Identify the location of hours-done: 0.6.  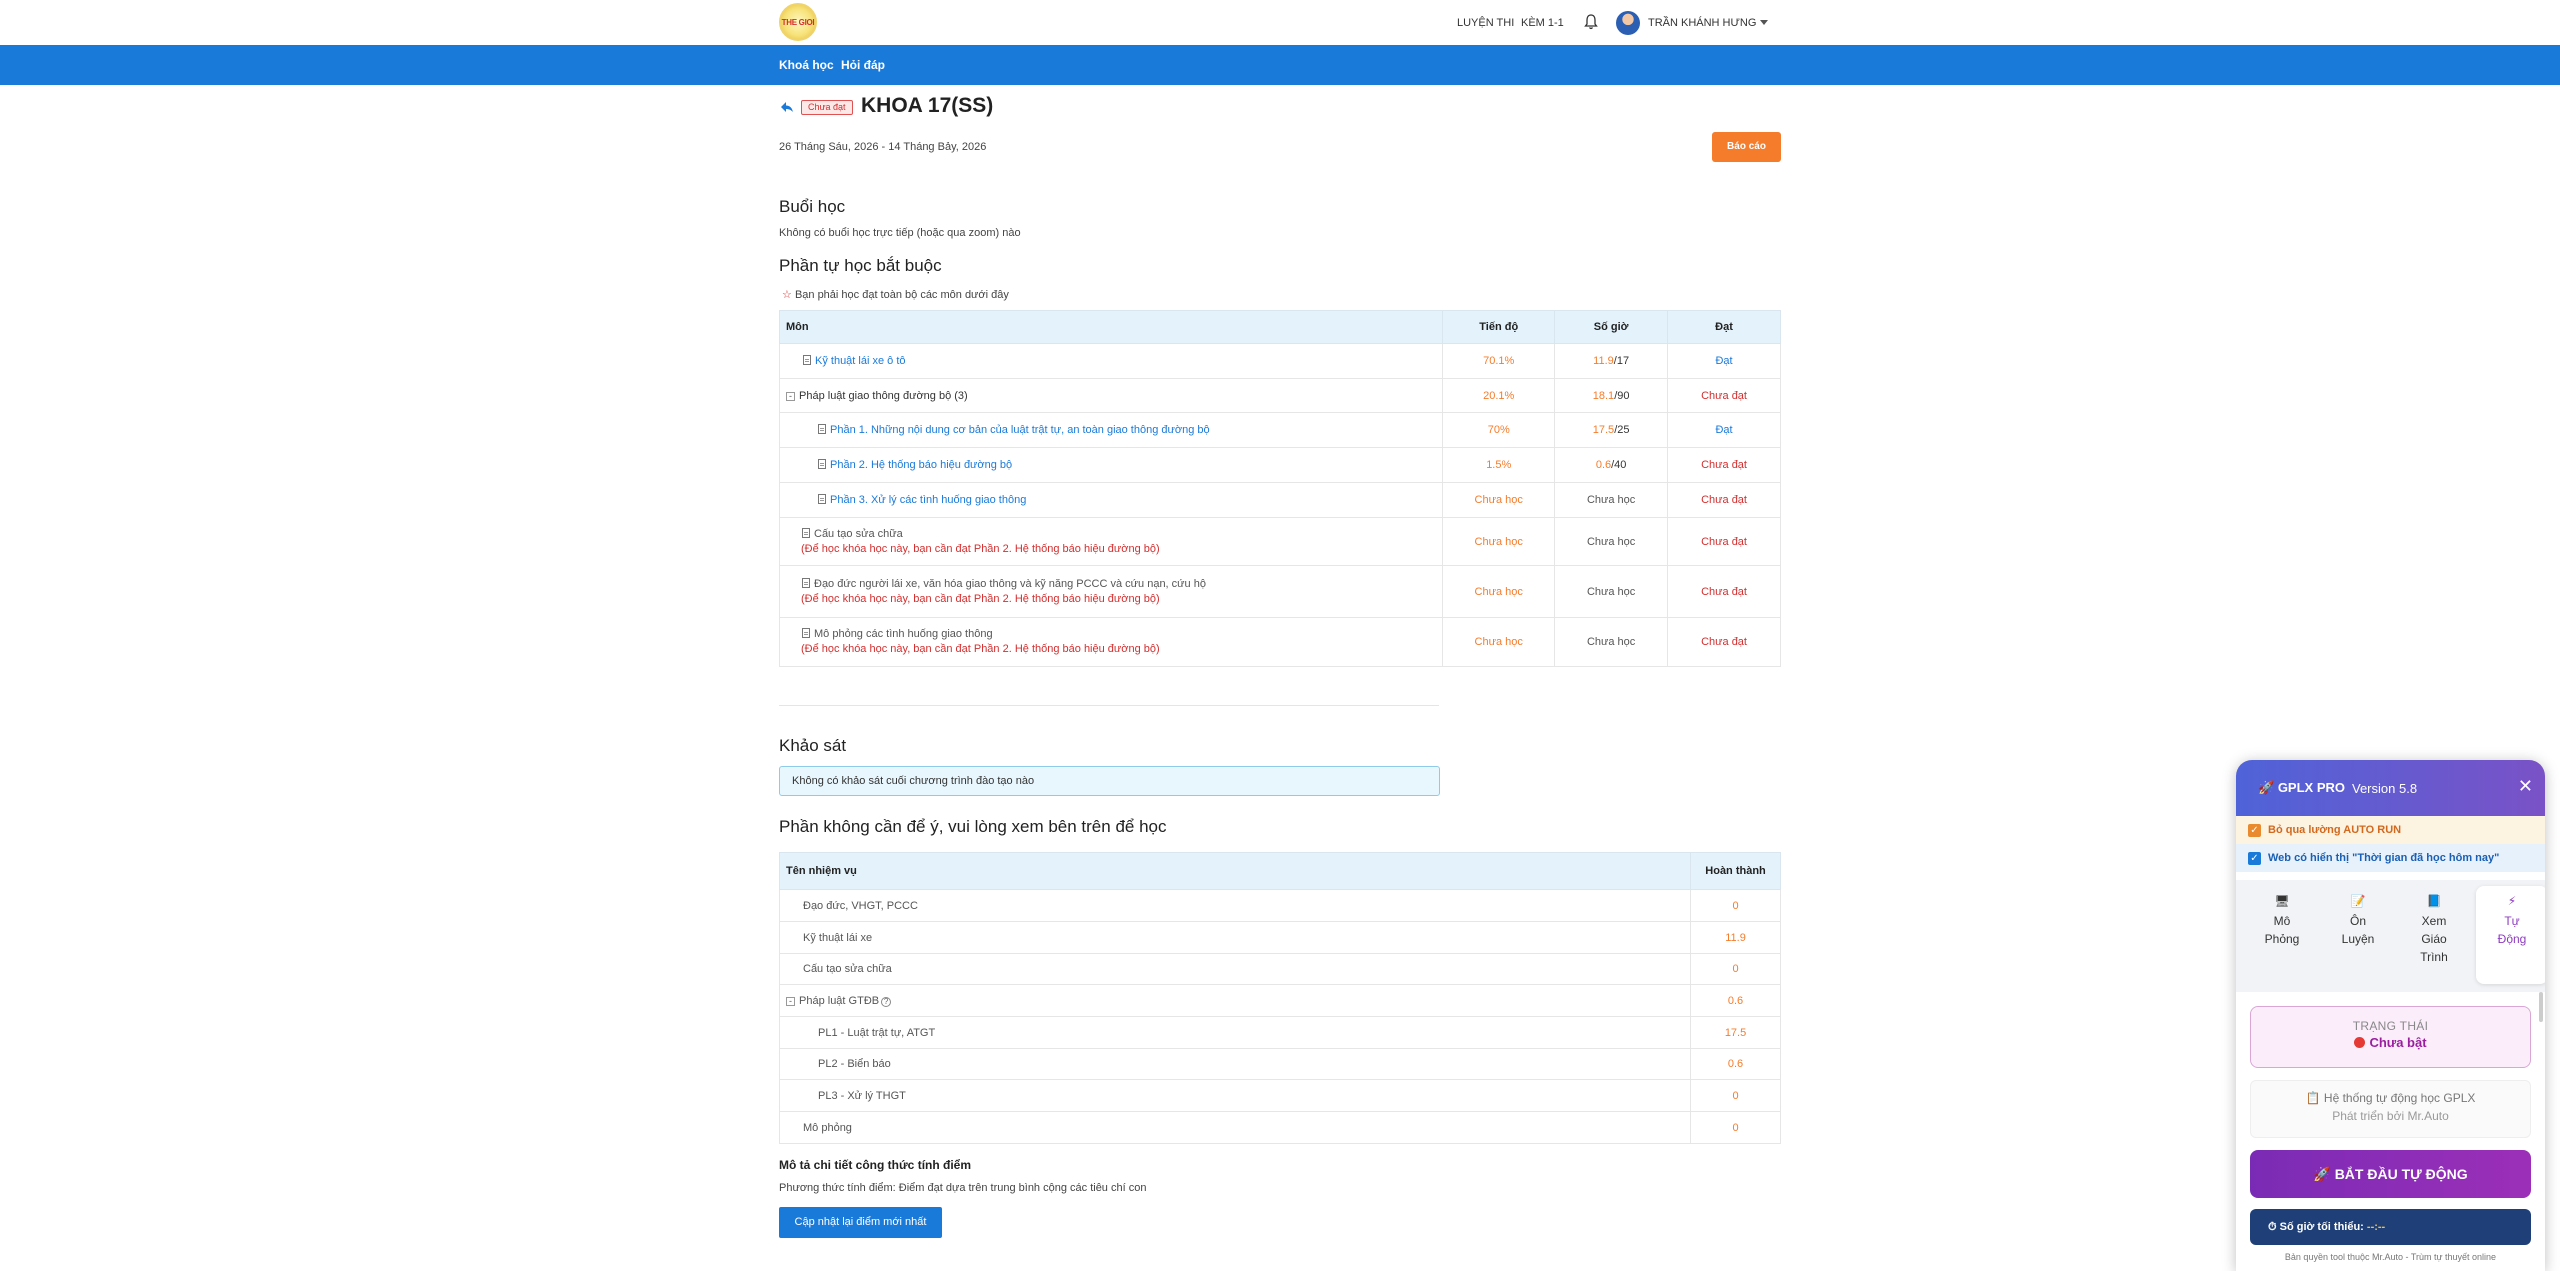
(1603, 465).